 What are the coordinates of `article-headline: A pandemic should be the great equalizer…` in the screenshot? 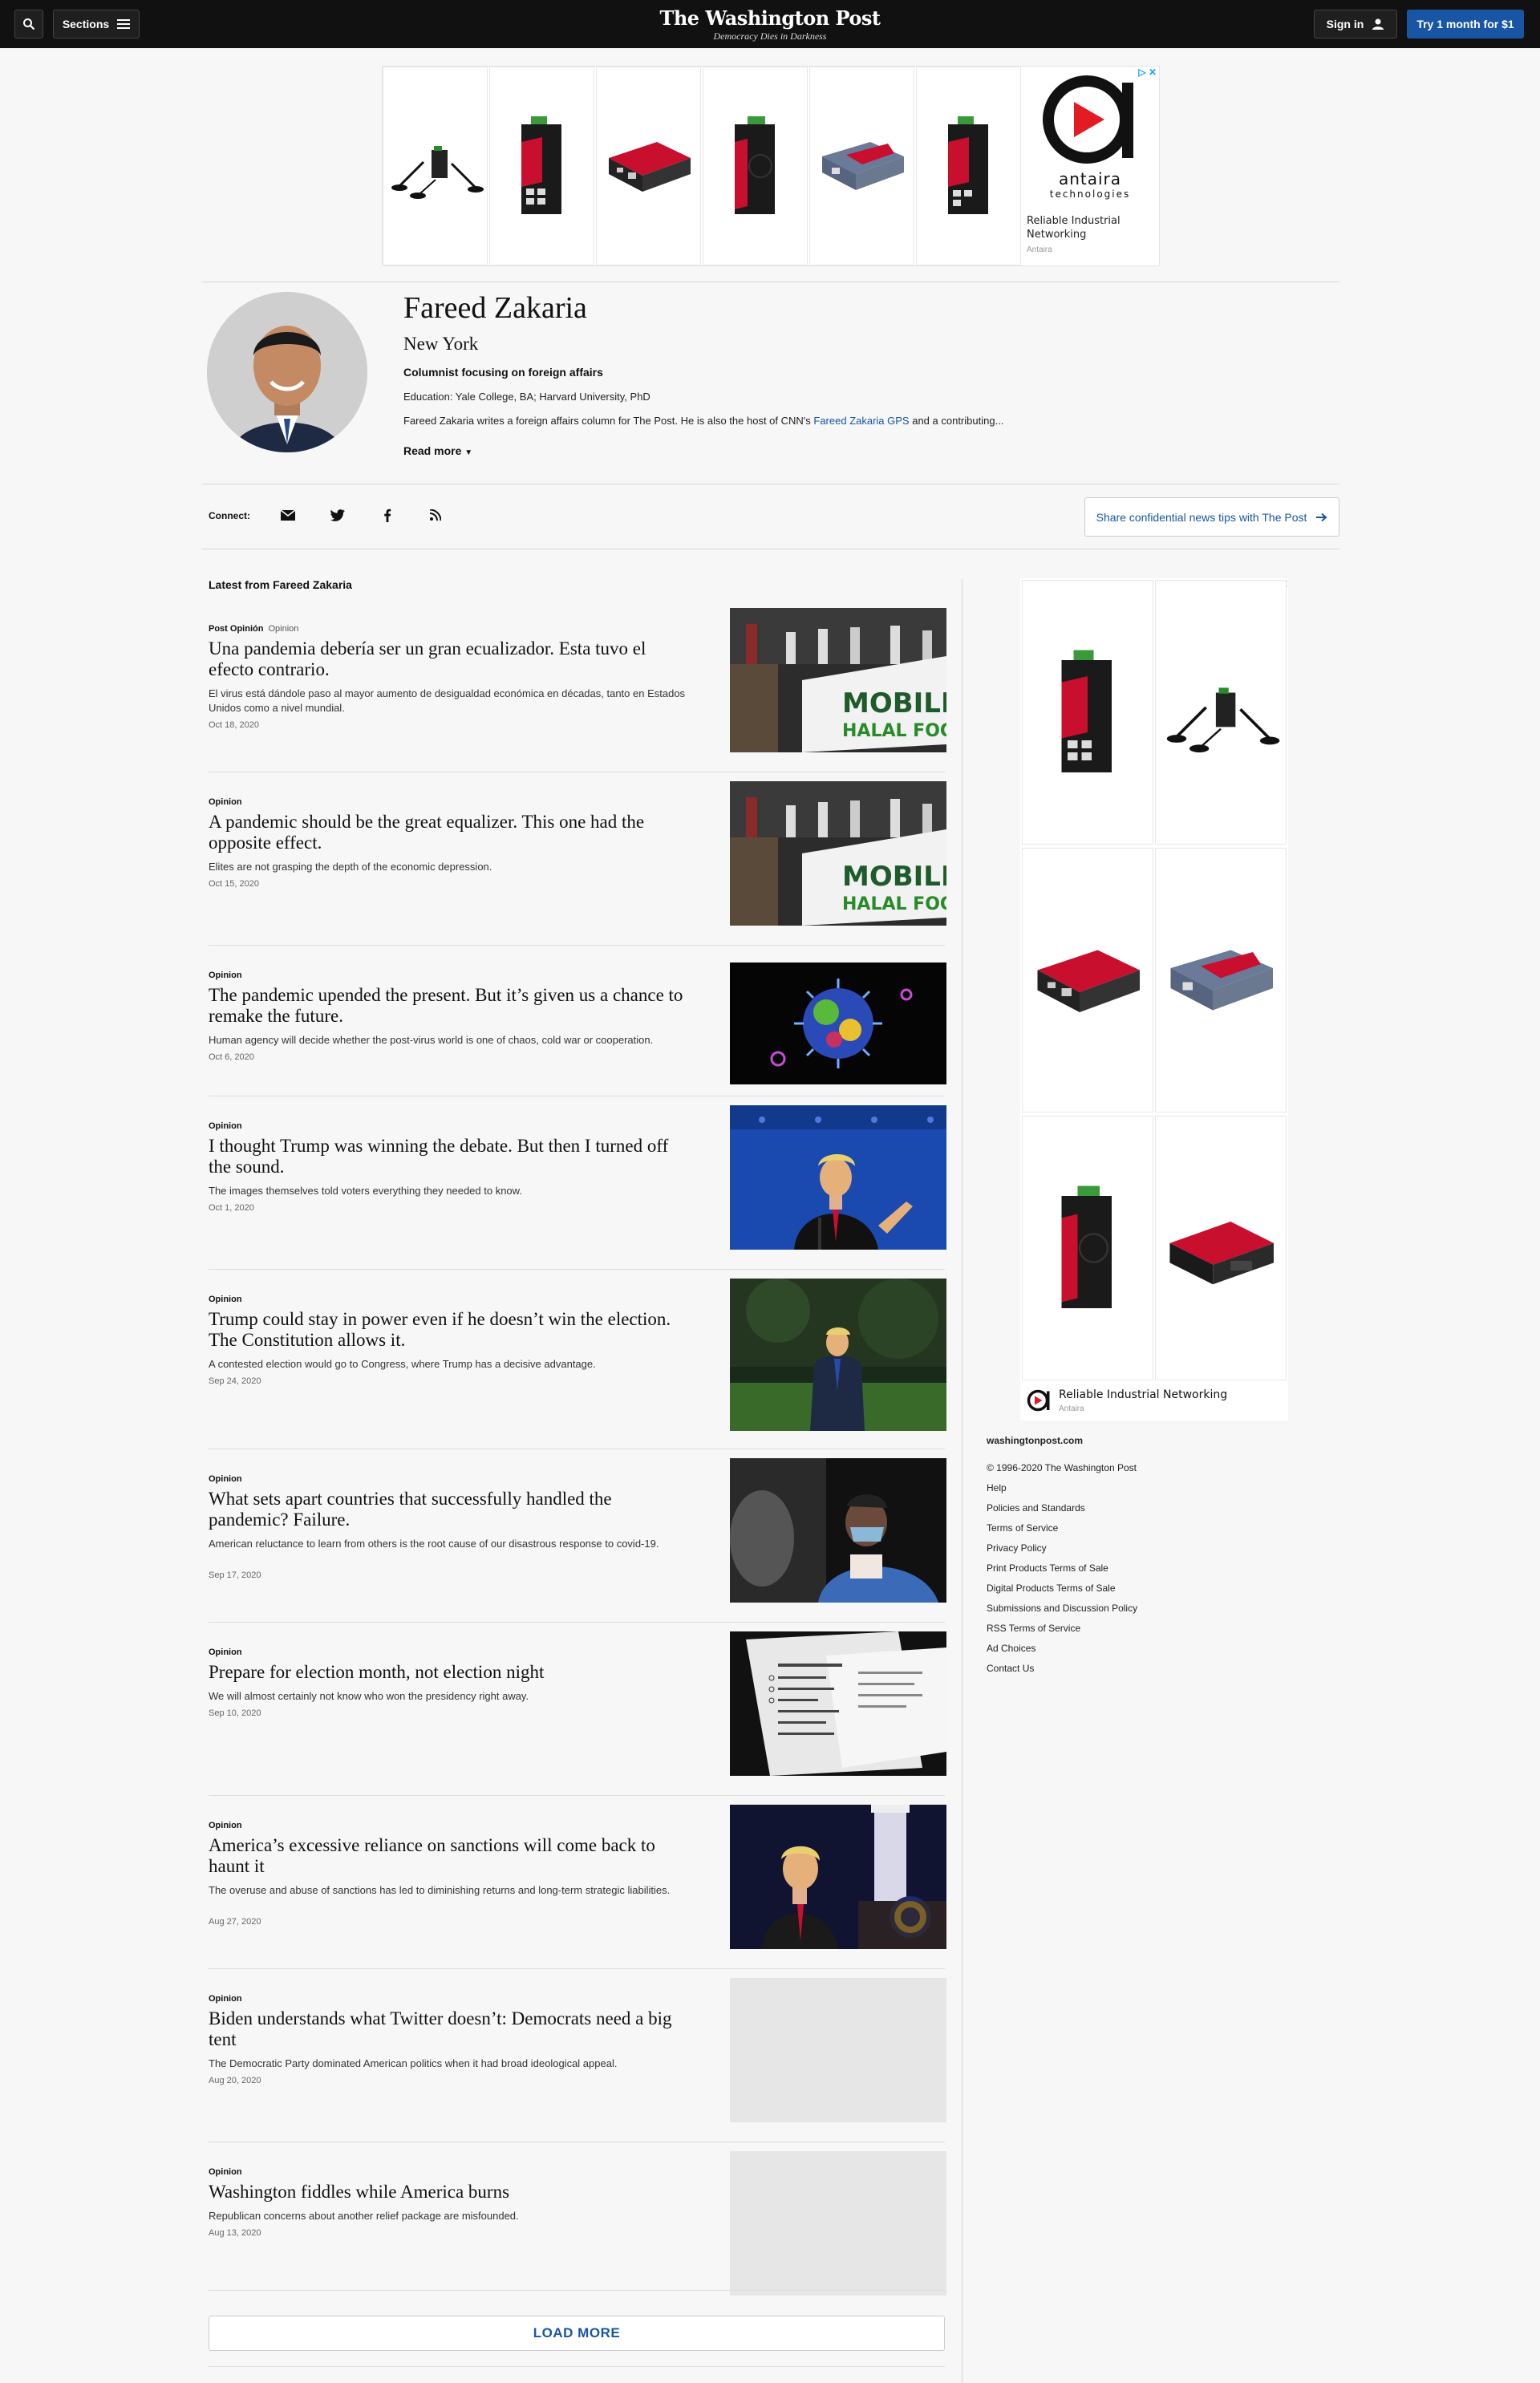 It's located at (449, 832).